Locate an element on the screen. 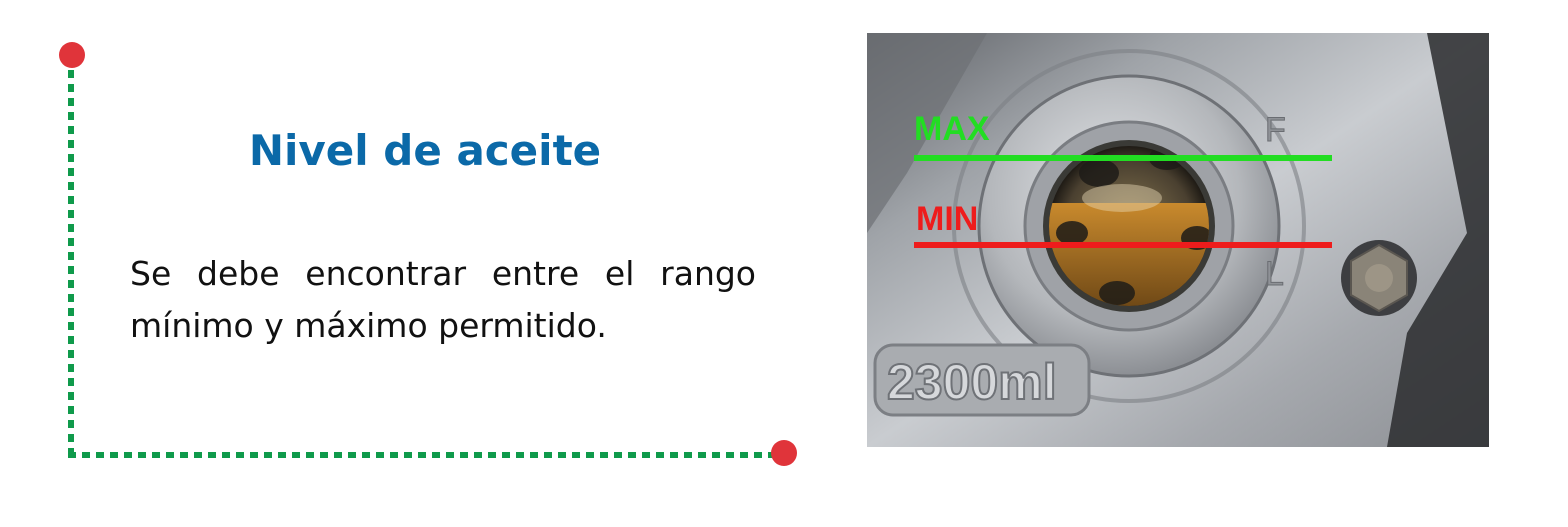  sight-mark-l: L is located at coordinates (1274, 274).